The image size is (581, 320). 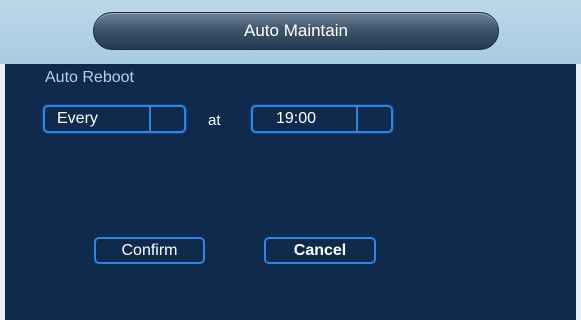 I want to click on reboot-time-value: 19:00, so click(x=296, y=118).